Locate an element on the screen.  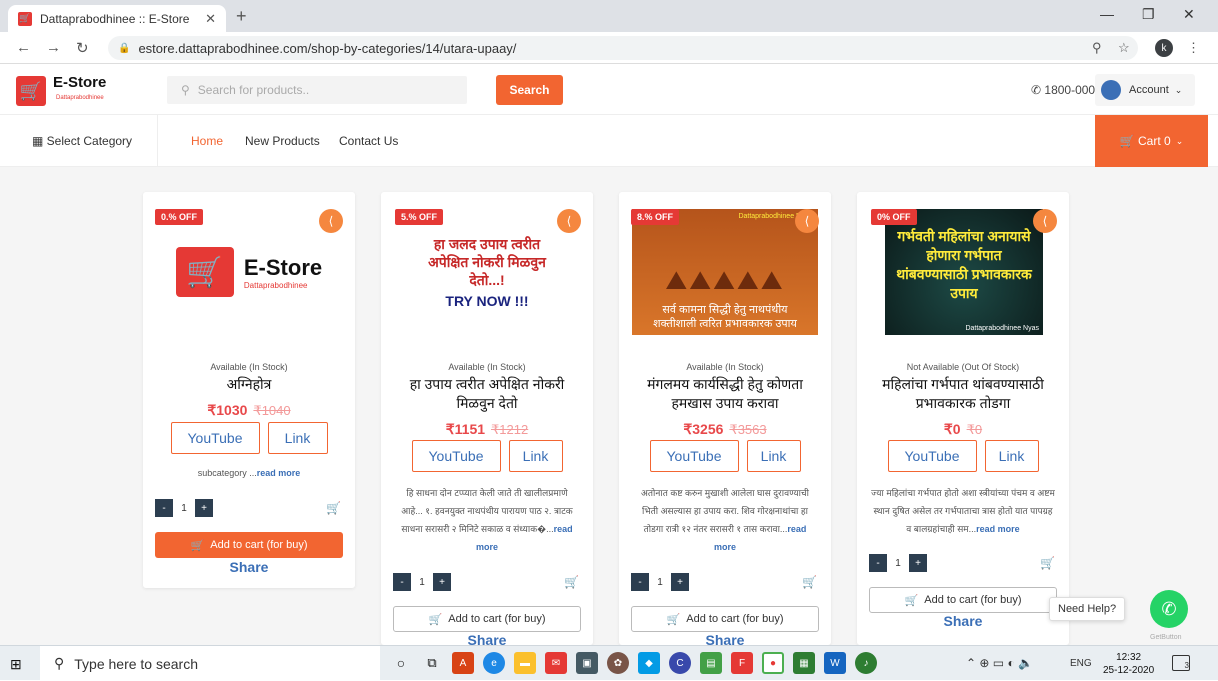
select-category-button: ▦ Select Category is located at coordinates (82, 141).